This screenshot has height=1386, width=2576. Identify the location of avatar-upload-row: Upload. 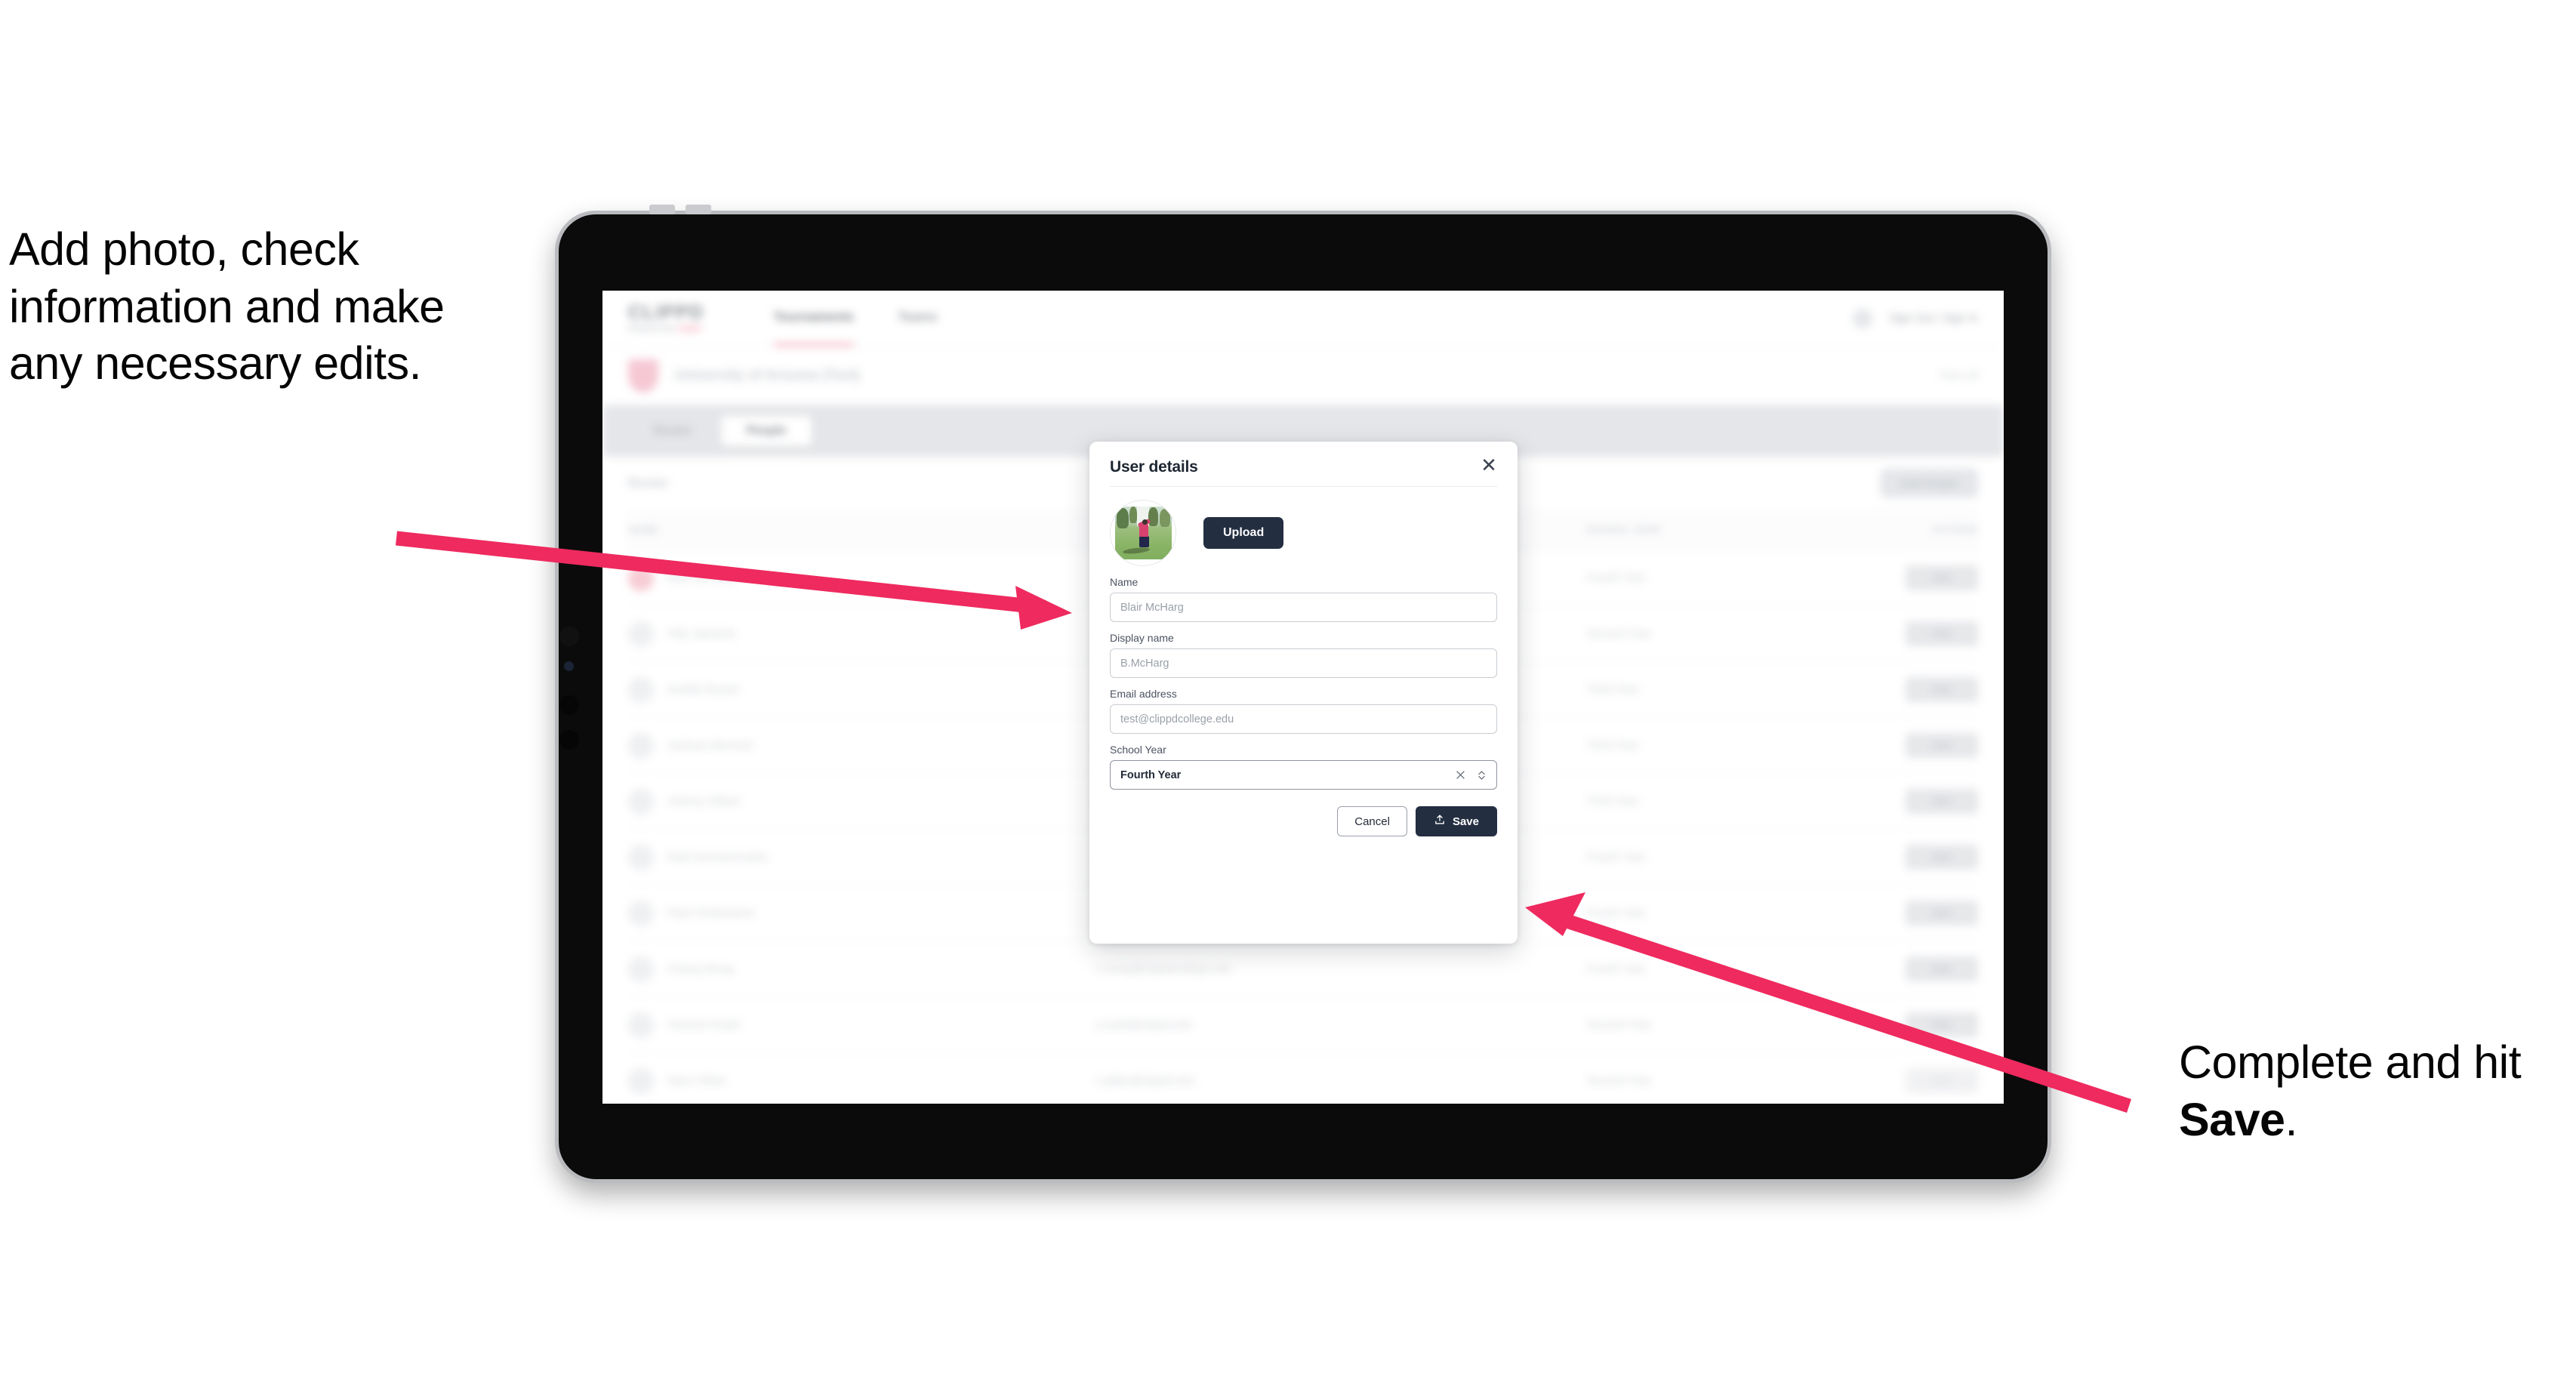
(1303, 531).